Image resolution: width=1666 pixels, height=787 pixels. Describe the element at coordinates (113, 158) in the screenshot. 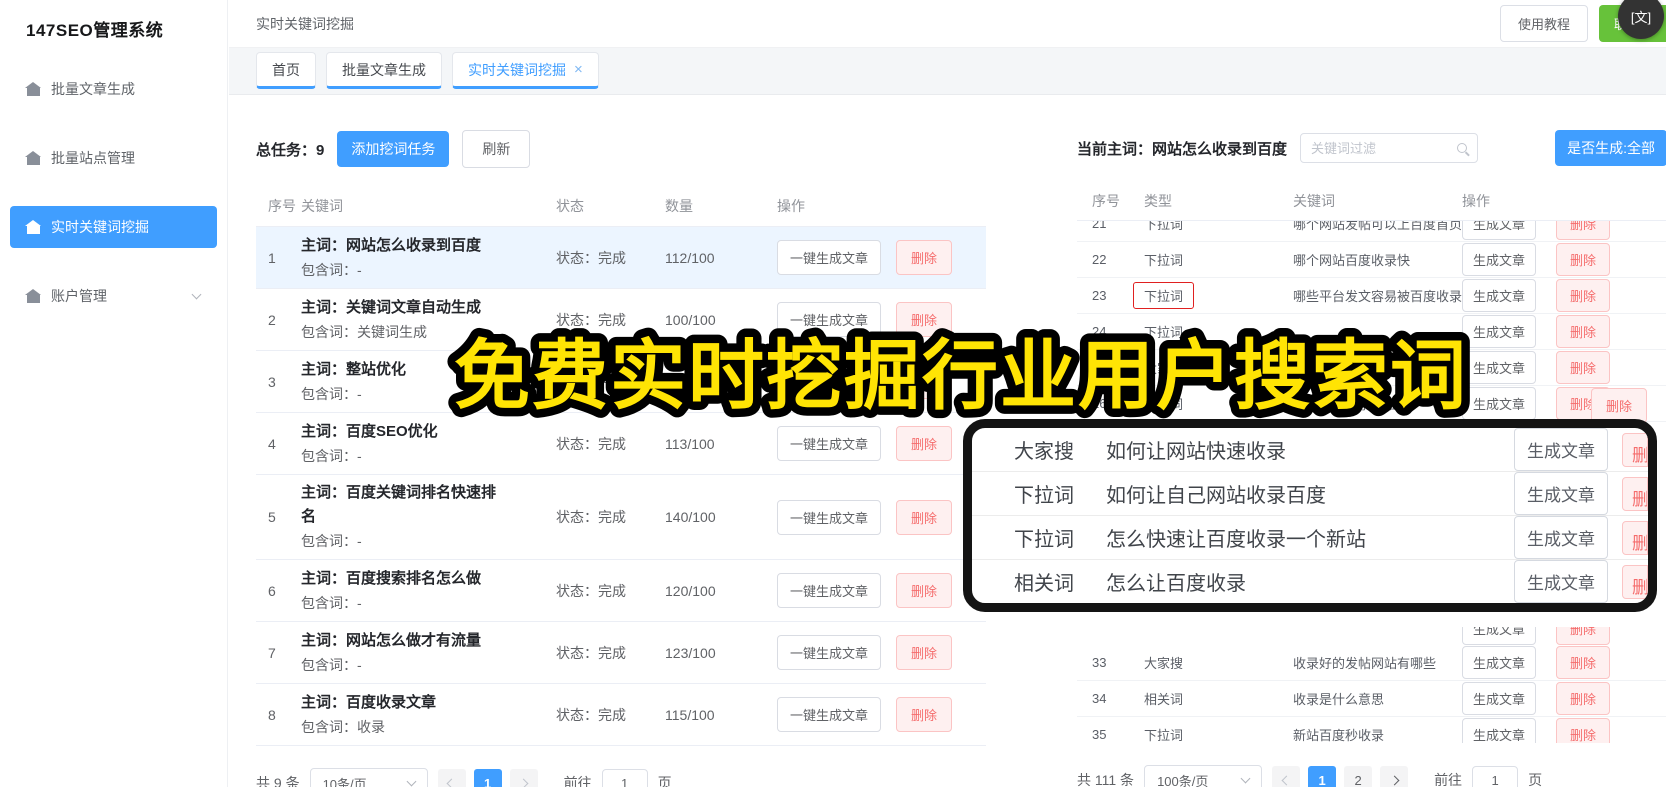

I see `sidebar-item-batch-site: 批量站点管理` at that location.